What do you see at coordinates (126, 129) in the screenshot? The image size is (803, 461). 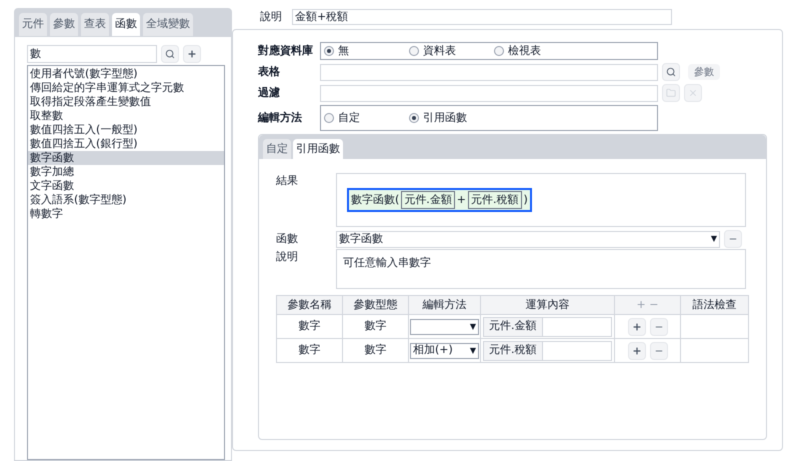 I see `list-item: 數值四捨五入(一般型)` at bounding box center [126, 129].